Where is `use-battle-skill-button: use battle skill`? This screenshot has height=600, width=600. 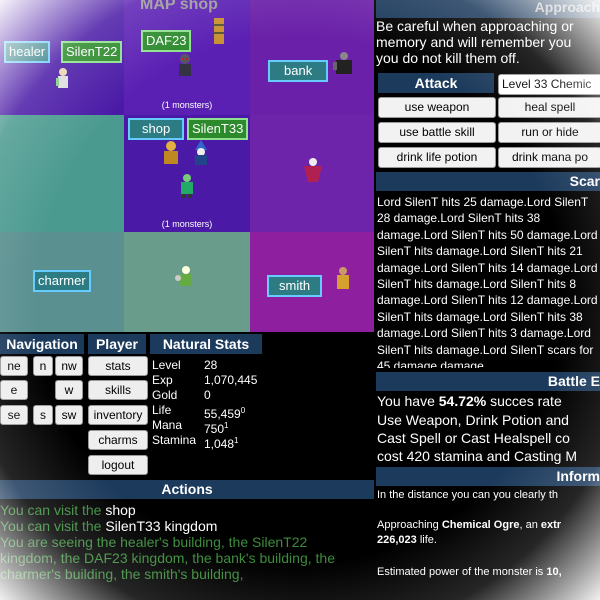
use-battle-skill-button: use battle skill is located at coordinates (437, 132).